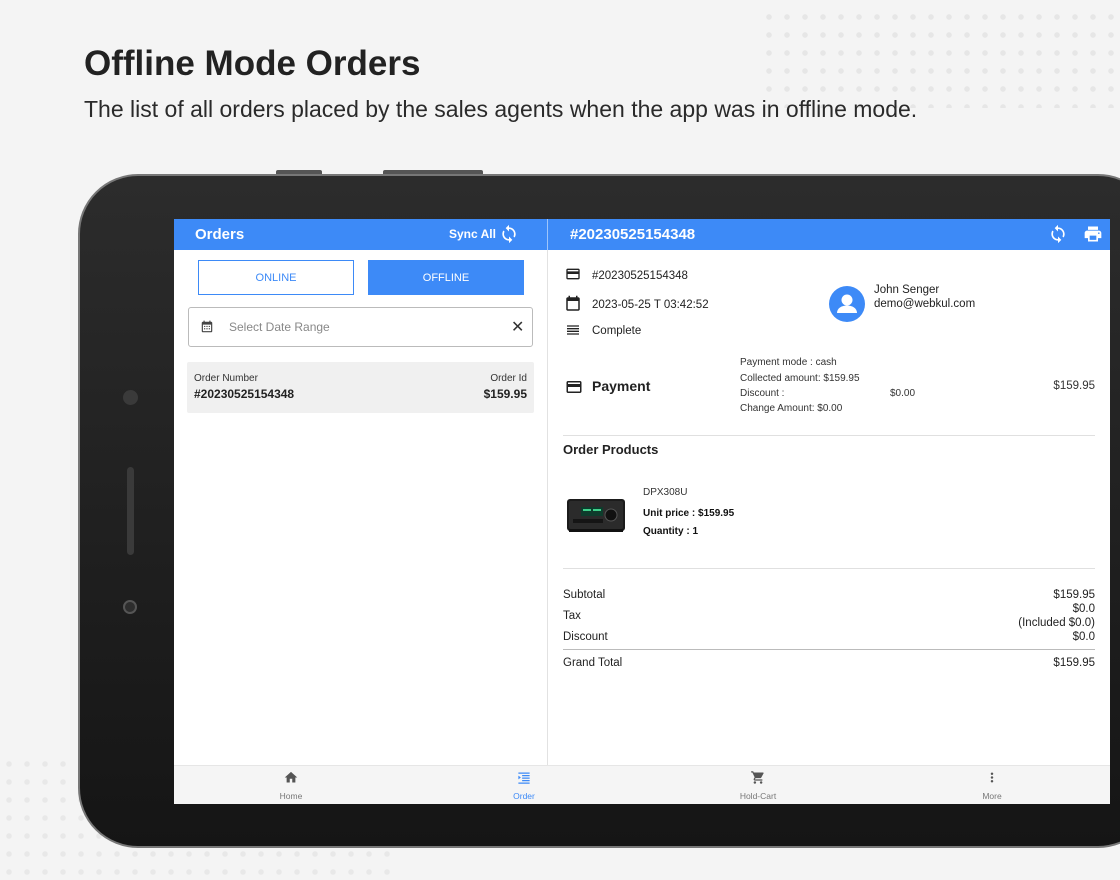 The width and height of the screenshot is (1120, 880). I want to click on order-list-icon, so click(524, 778).